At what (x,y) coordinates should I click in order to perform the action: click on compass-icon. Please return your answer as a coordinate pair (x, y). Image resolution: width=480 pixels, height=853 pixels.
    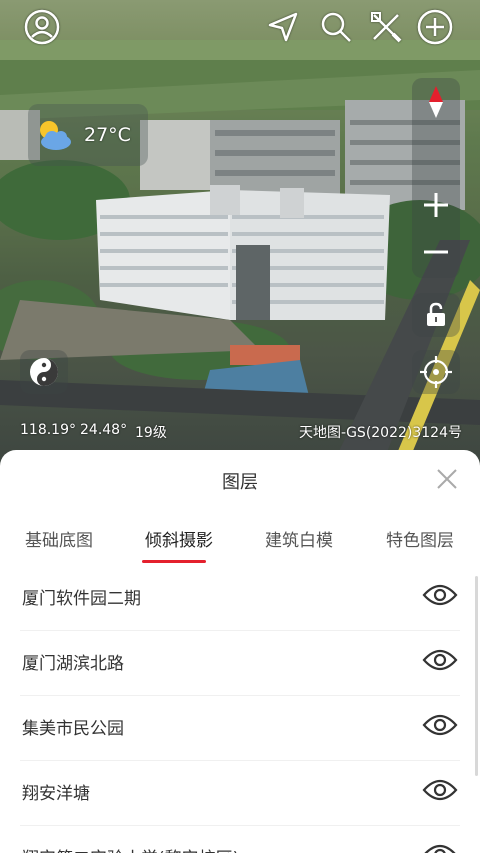
    Looking at the image, I should click on (436, 102).